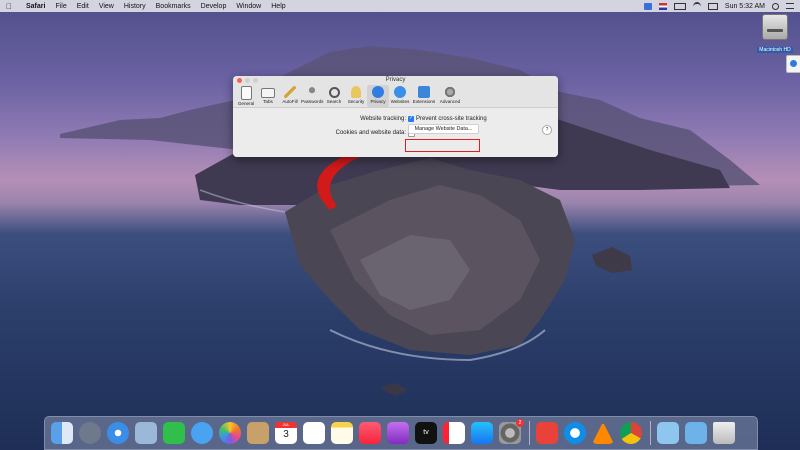 The width and height of the screenshot is (800, 450). Describe the element at coordinates (290, 101) in the screenshot. I see `tab-autofill-label: AutoFill` at that location.